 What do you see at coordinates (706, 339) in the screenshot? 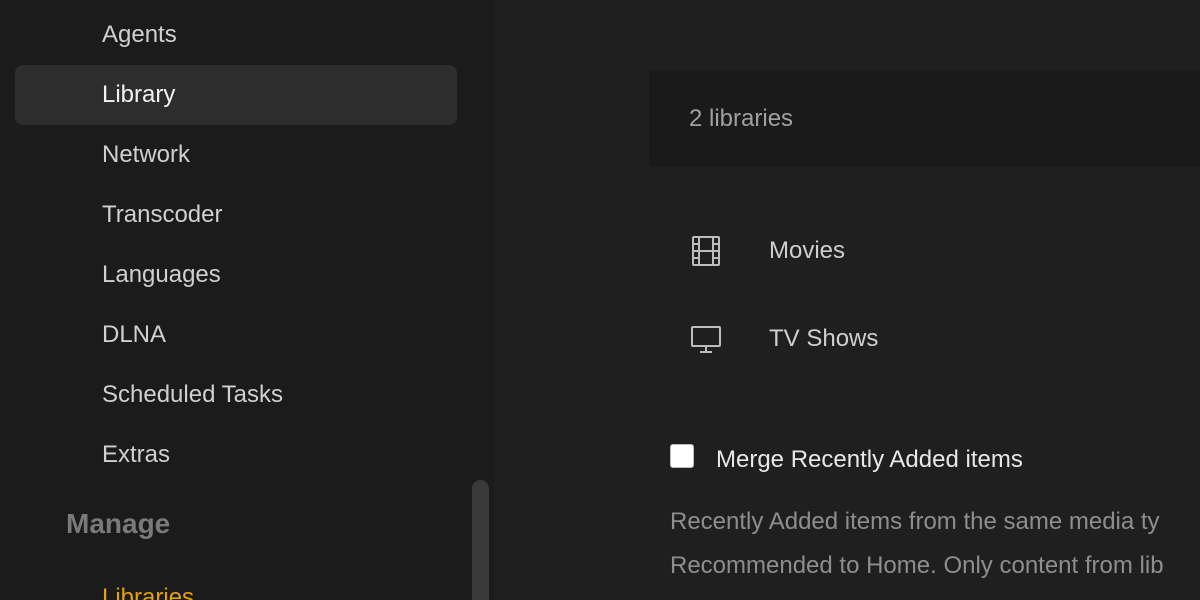
I see `tv-icon` at bounding box center [706, 339].